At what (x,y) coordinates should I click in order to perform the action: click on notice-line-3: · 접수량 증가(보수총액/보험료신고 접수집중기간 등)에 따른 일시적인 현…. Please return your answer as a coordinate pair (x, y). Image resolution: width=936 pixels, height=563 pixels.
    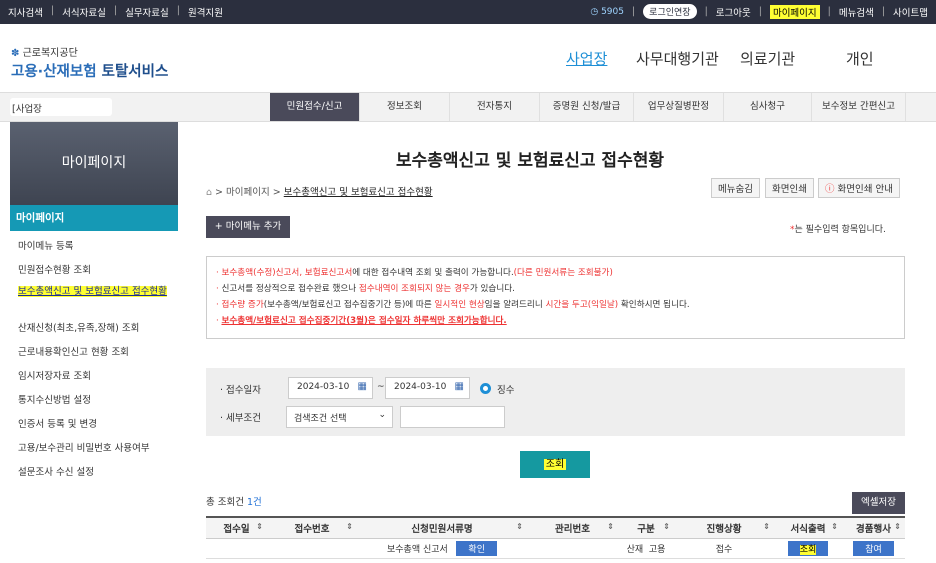
    Looking at the image, I should click on (453, 305).